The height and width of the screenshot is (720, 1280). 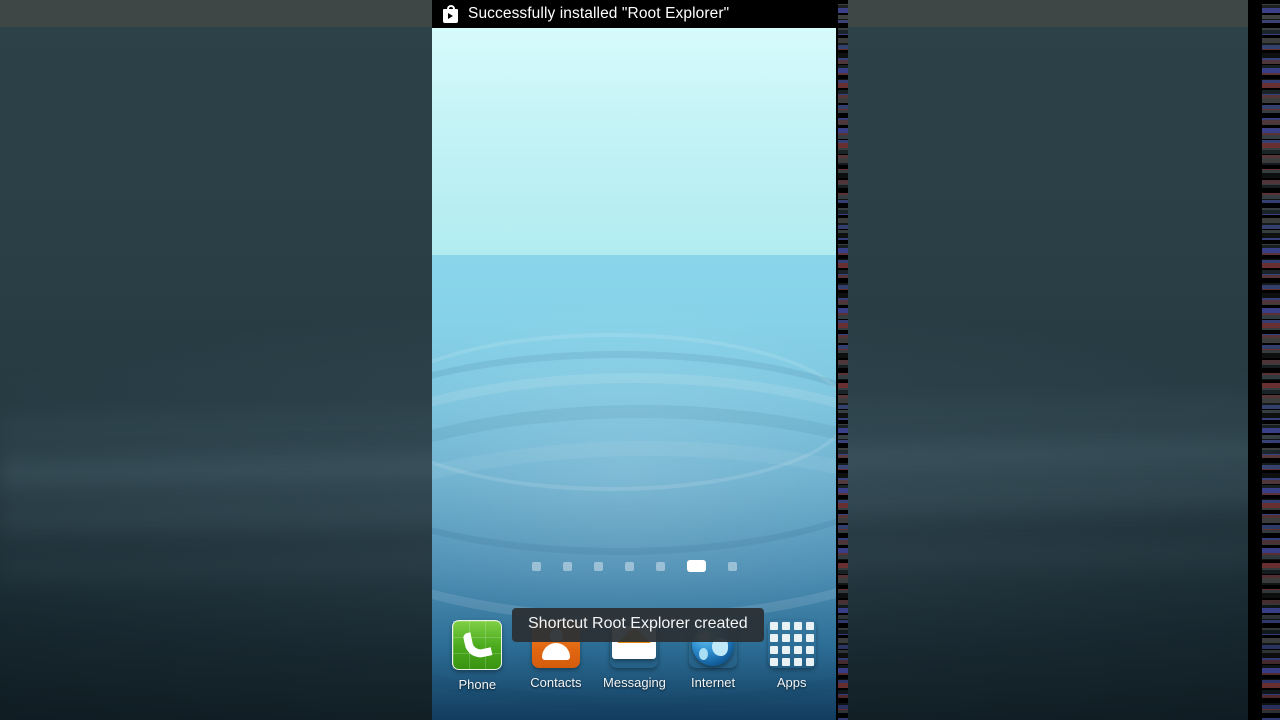 I want to click on play-store-bag-icon, so click(x=450, y=14).